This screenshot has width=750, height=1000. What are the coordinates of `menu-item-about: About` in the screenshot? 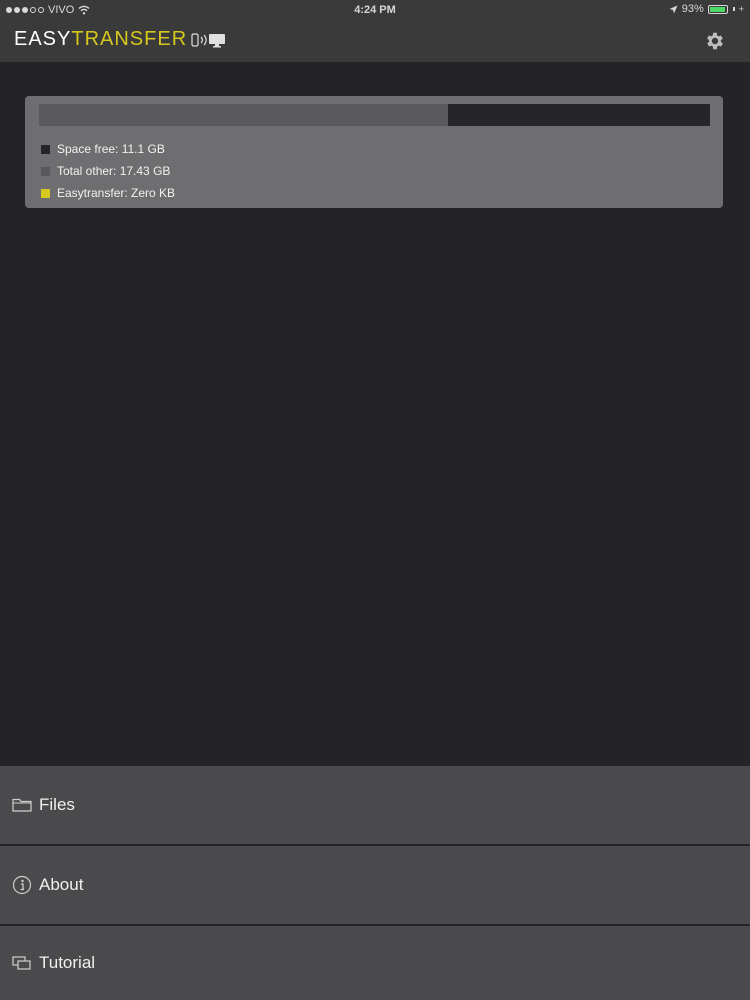 It's located at (375, 885).